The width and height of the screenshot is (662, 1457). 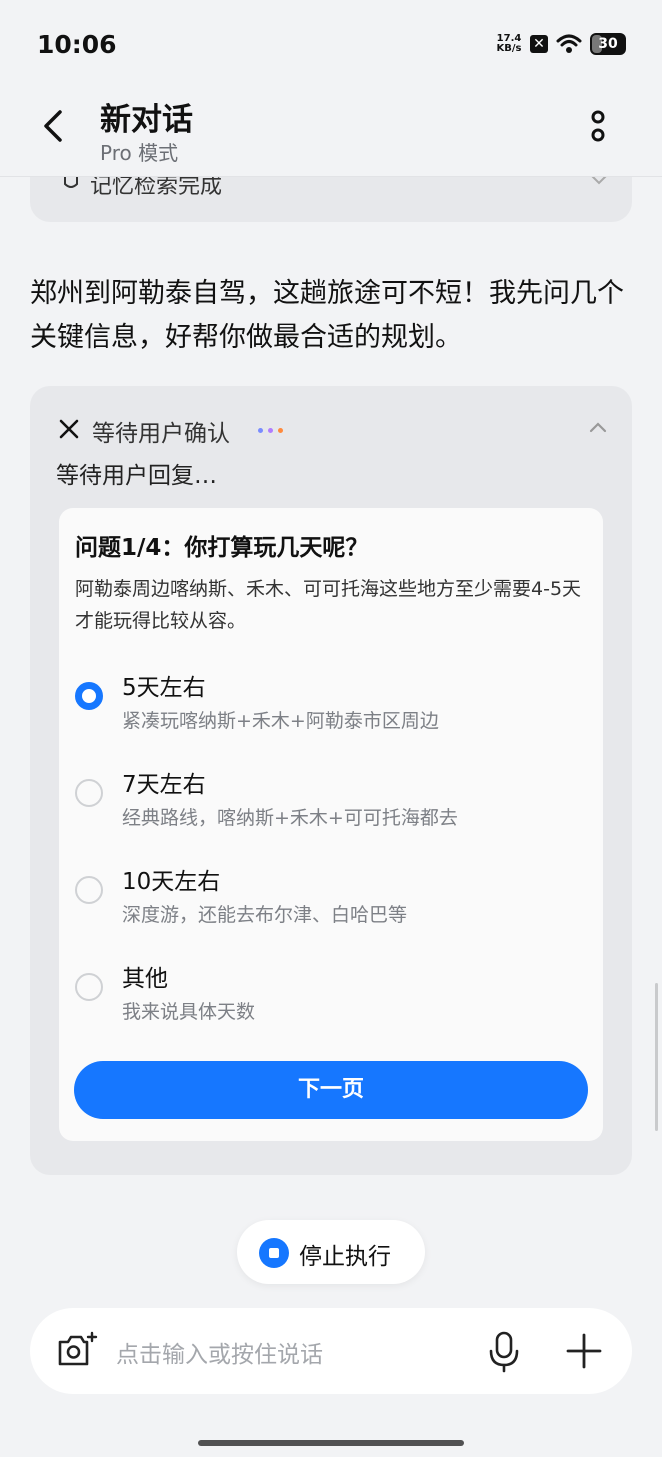 I want to click on page-title: 新对话, so click(x=146, y=120).